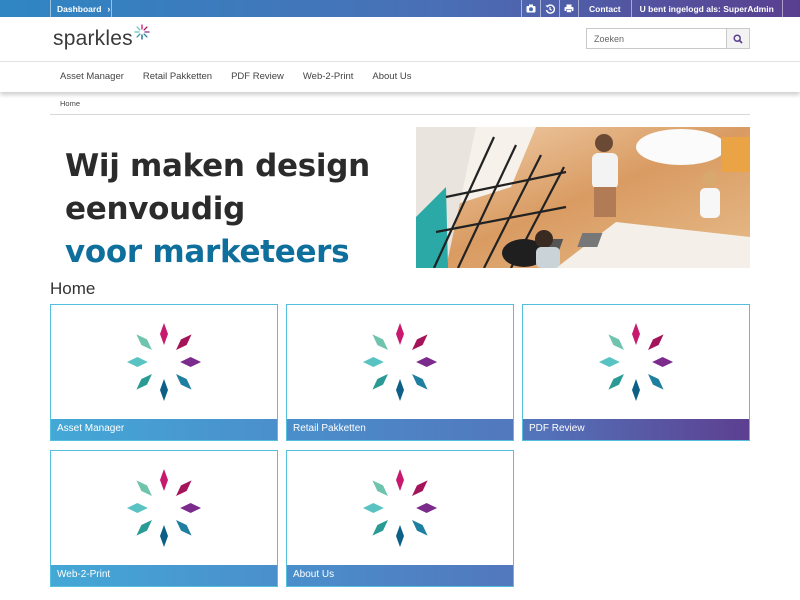 The width and height of the screenshot is (800, 600). I want to click on breadcrumb-home: Home, so click(70, 103).